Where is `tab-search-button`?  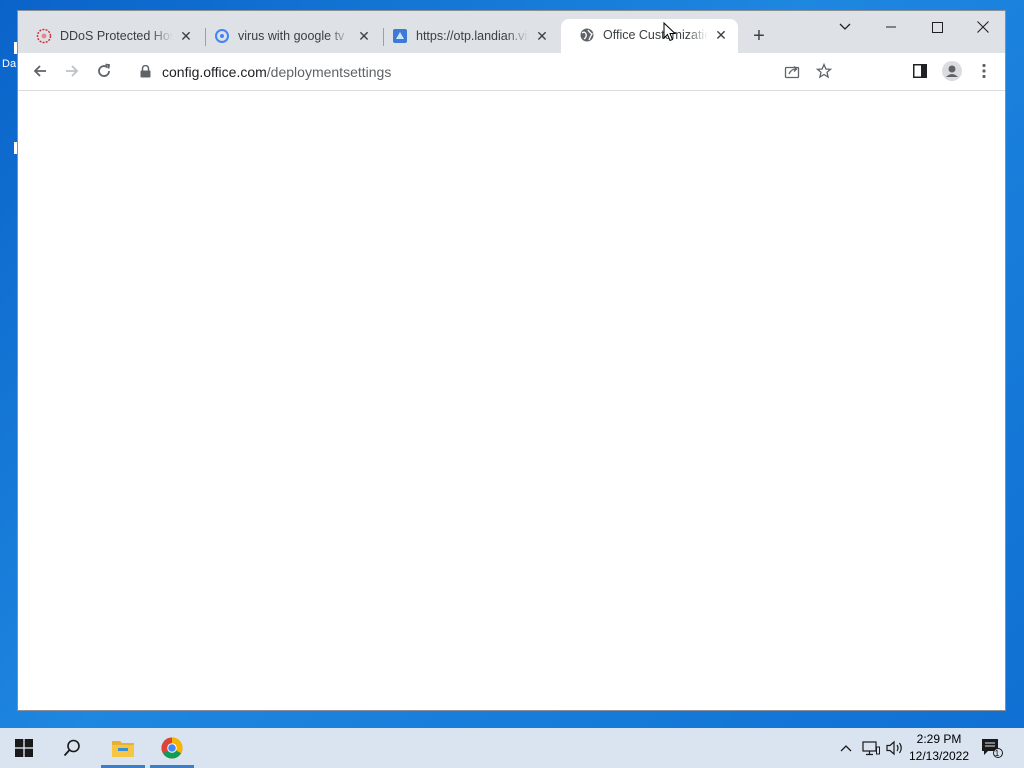
tab-search-button is located at coordinates (845, 27).